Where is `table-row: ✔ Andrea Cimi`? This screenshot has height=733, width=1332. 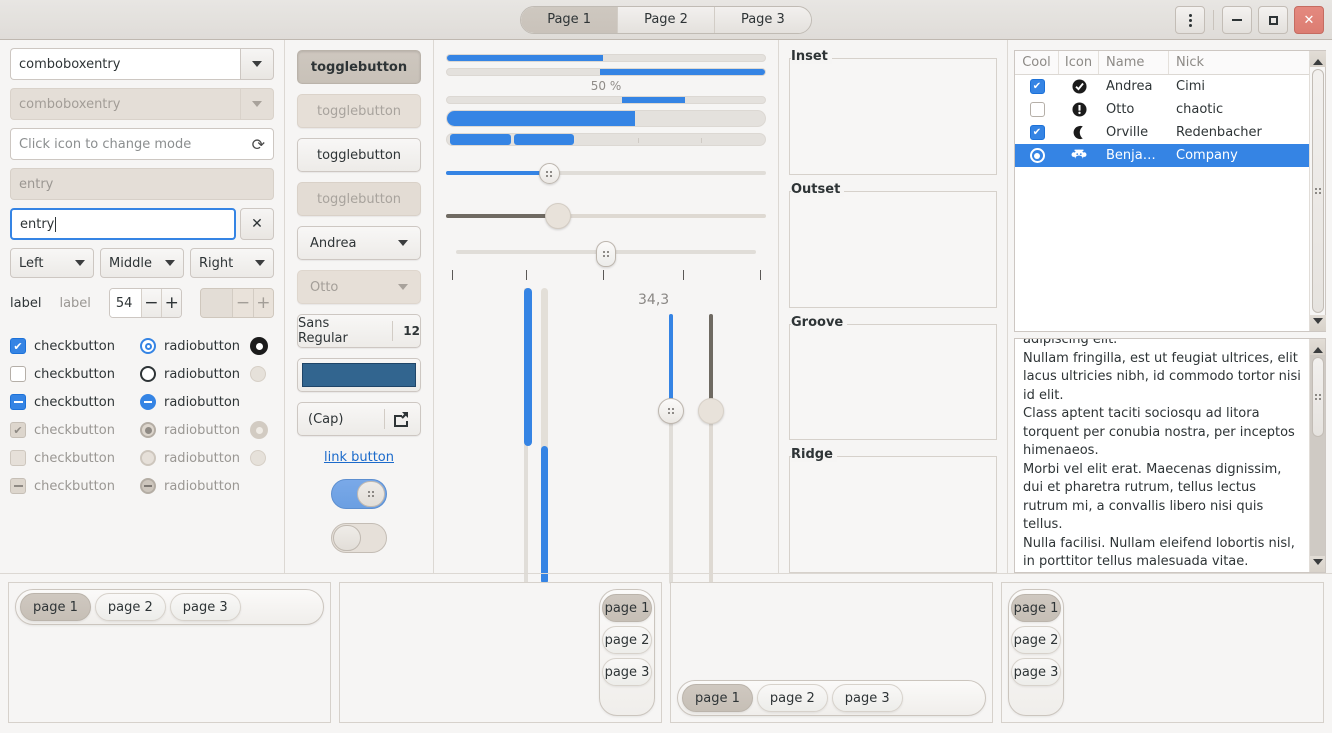
table-row: ✔ Andrea Cimi is located at coordinates (1162, 86).